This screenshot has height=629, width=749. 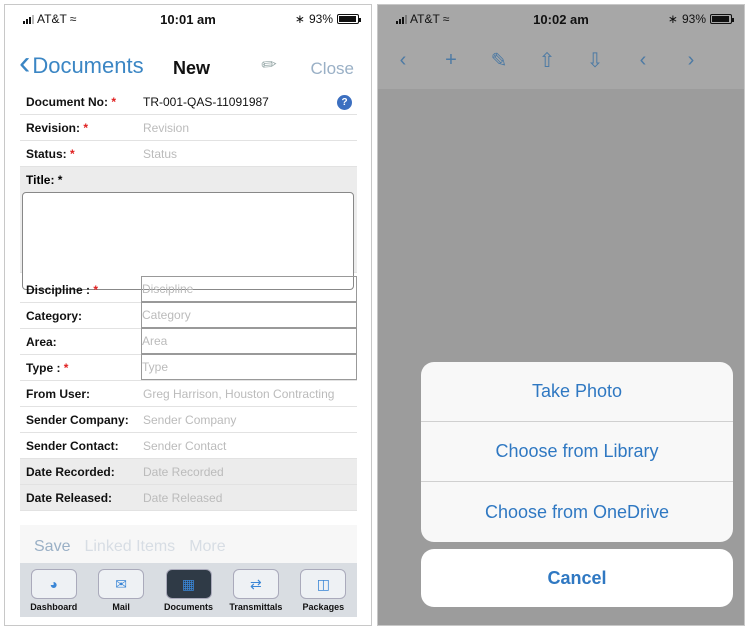 What do you see at coordinates (129, 547) in the screenshot?
I see `linked-items-button: Linked Items` at bounding box center [129, 547].